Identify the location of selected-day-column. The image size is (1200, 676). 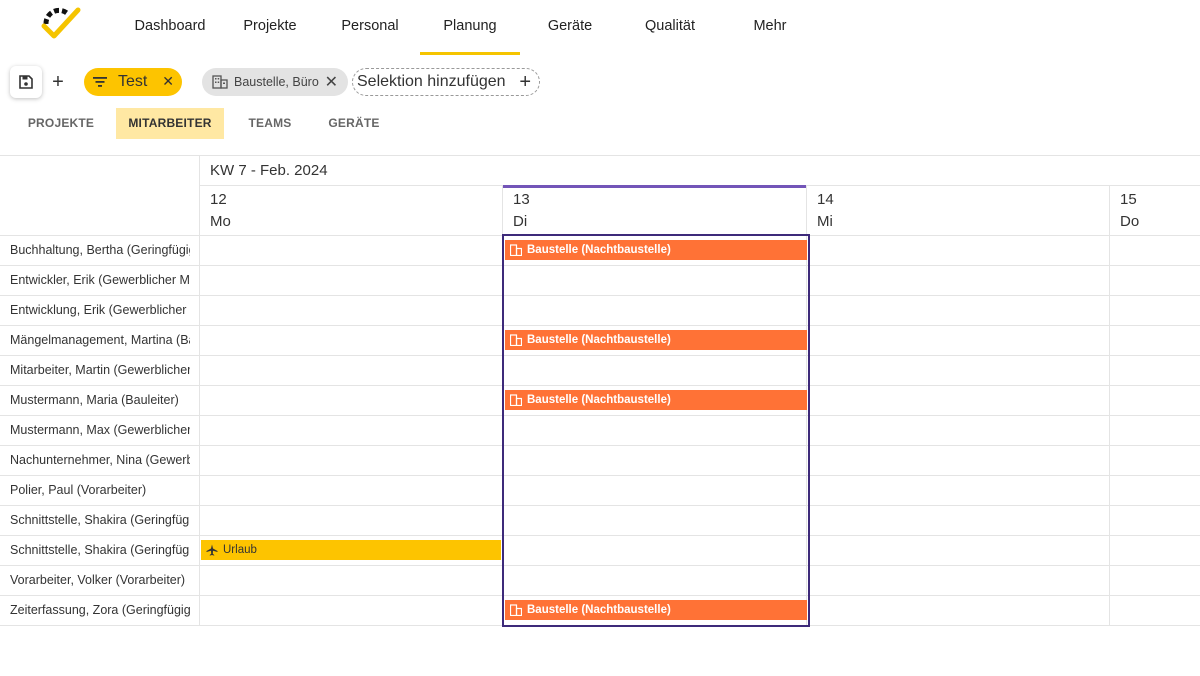
(656, 430).